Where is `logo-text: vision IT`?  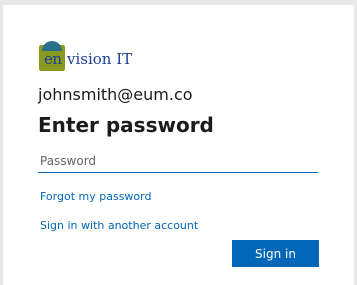 logo-text: vision IT is located at coordinates (100, 59).